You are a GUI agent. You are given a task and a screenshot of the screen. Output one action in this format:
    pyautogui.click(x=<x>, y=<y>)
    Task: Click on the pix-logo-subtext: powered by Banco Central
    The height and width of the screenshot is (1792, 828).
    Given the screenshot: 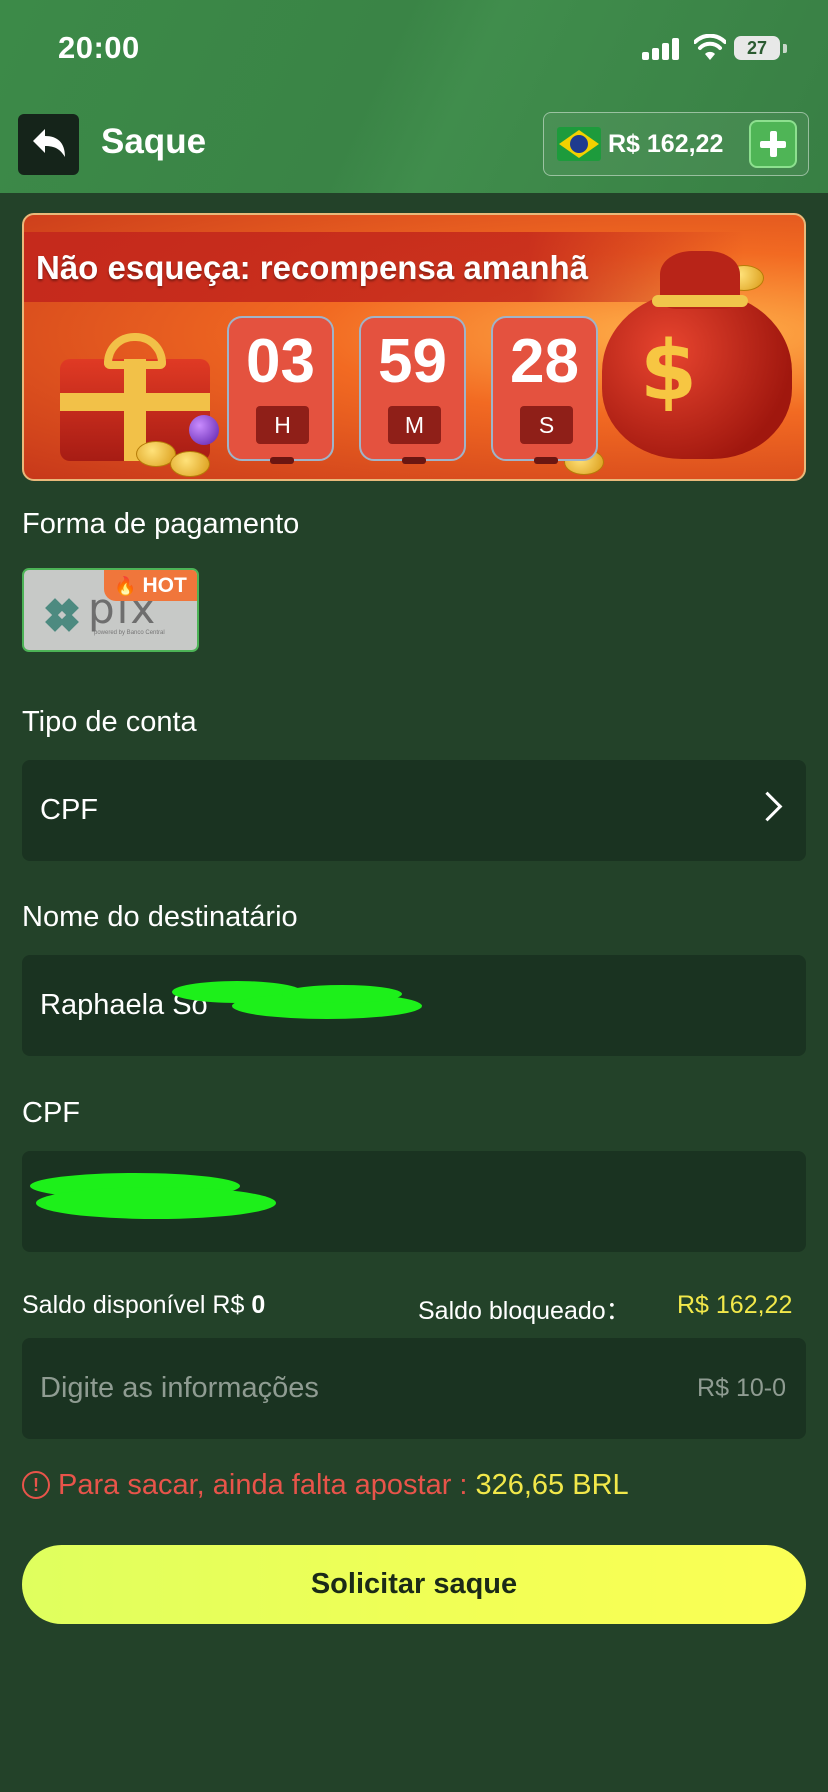 What is the action you would take?
    pyautogui.click(x=129, y=633)
    